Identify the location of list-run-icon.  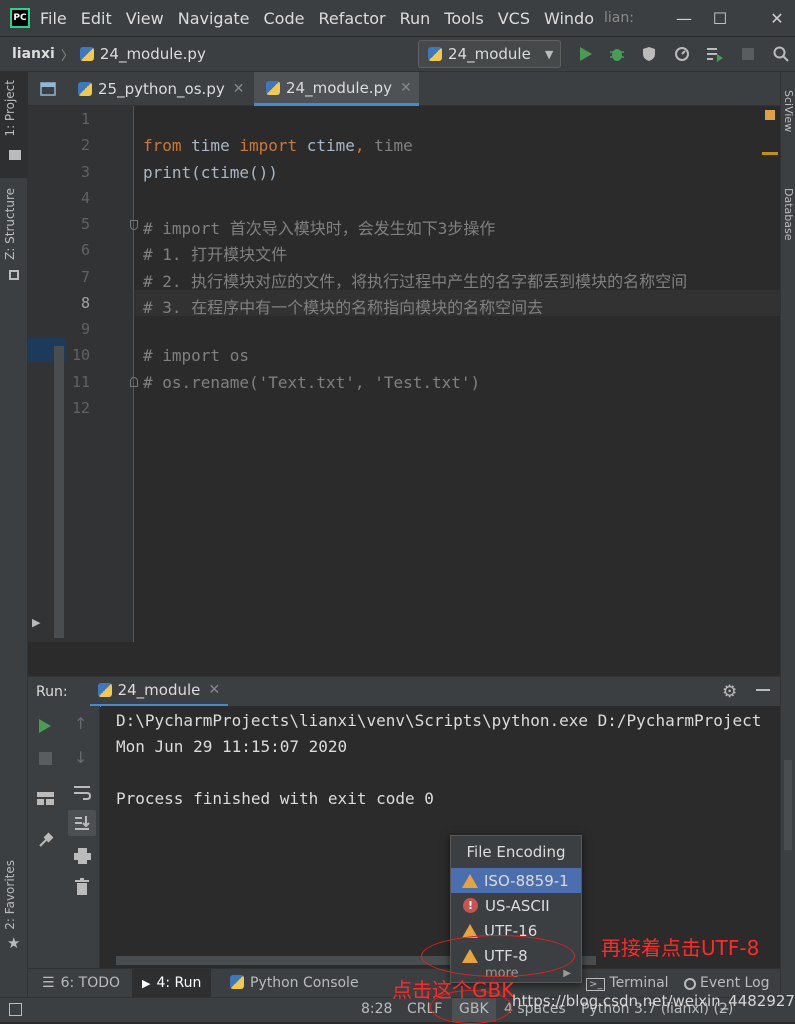
(715, 55).